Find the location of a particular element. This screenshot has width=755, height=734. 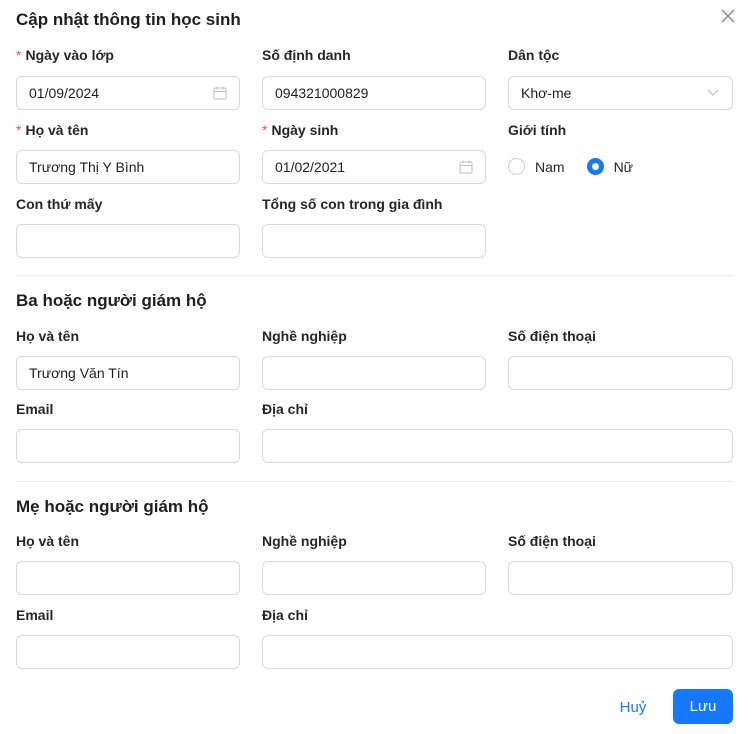

father-address-field: Địa chỉ is located at coordinates (497, 432).